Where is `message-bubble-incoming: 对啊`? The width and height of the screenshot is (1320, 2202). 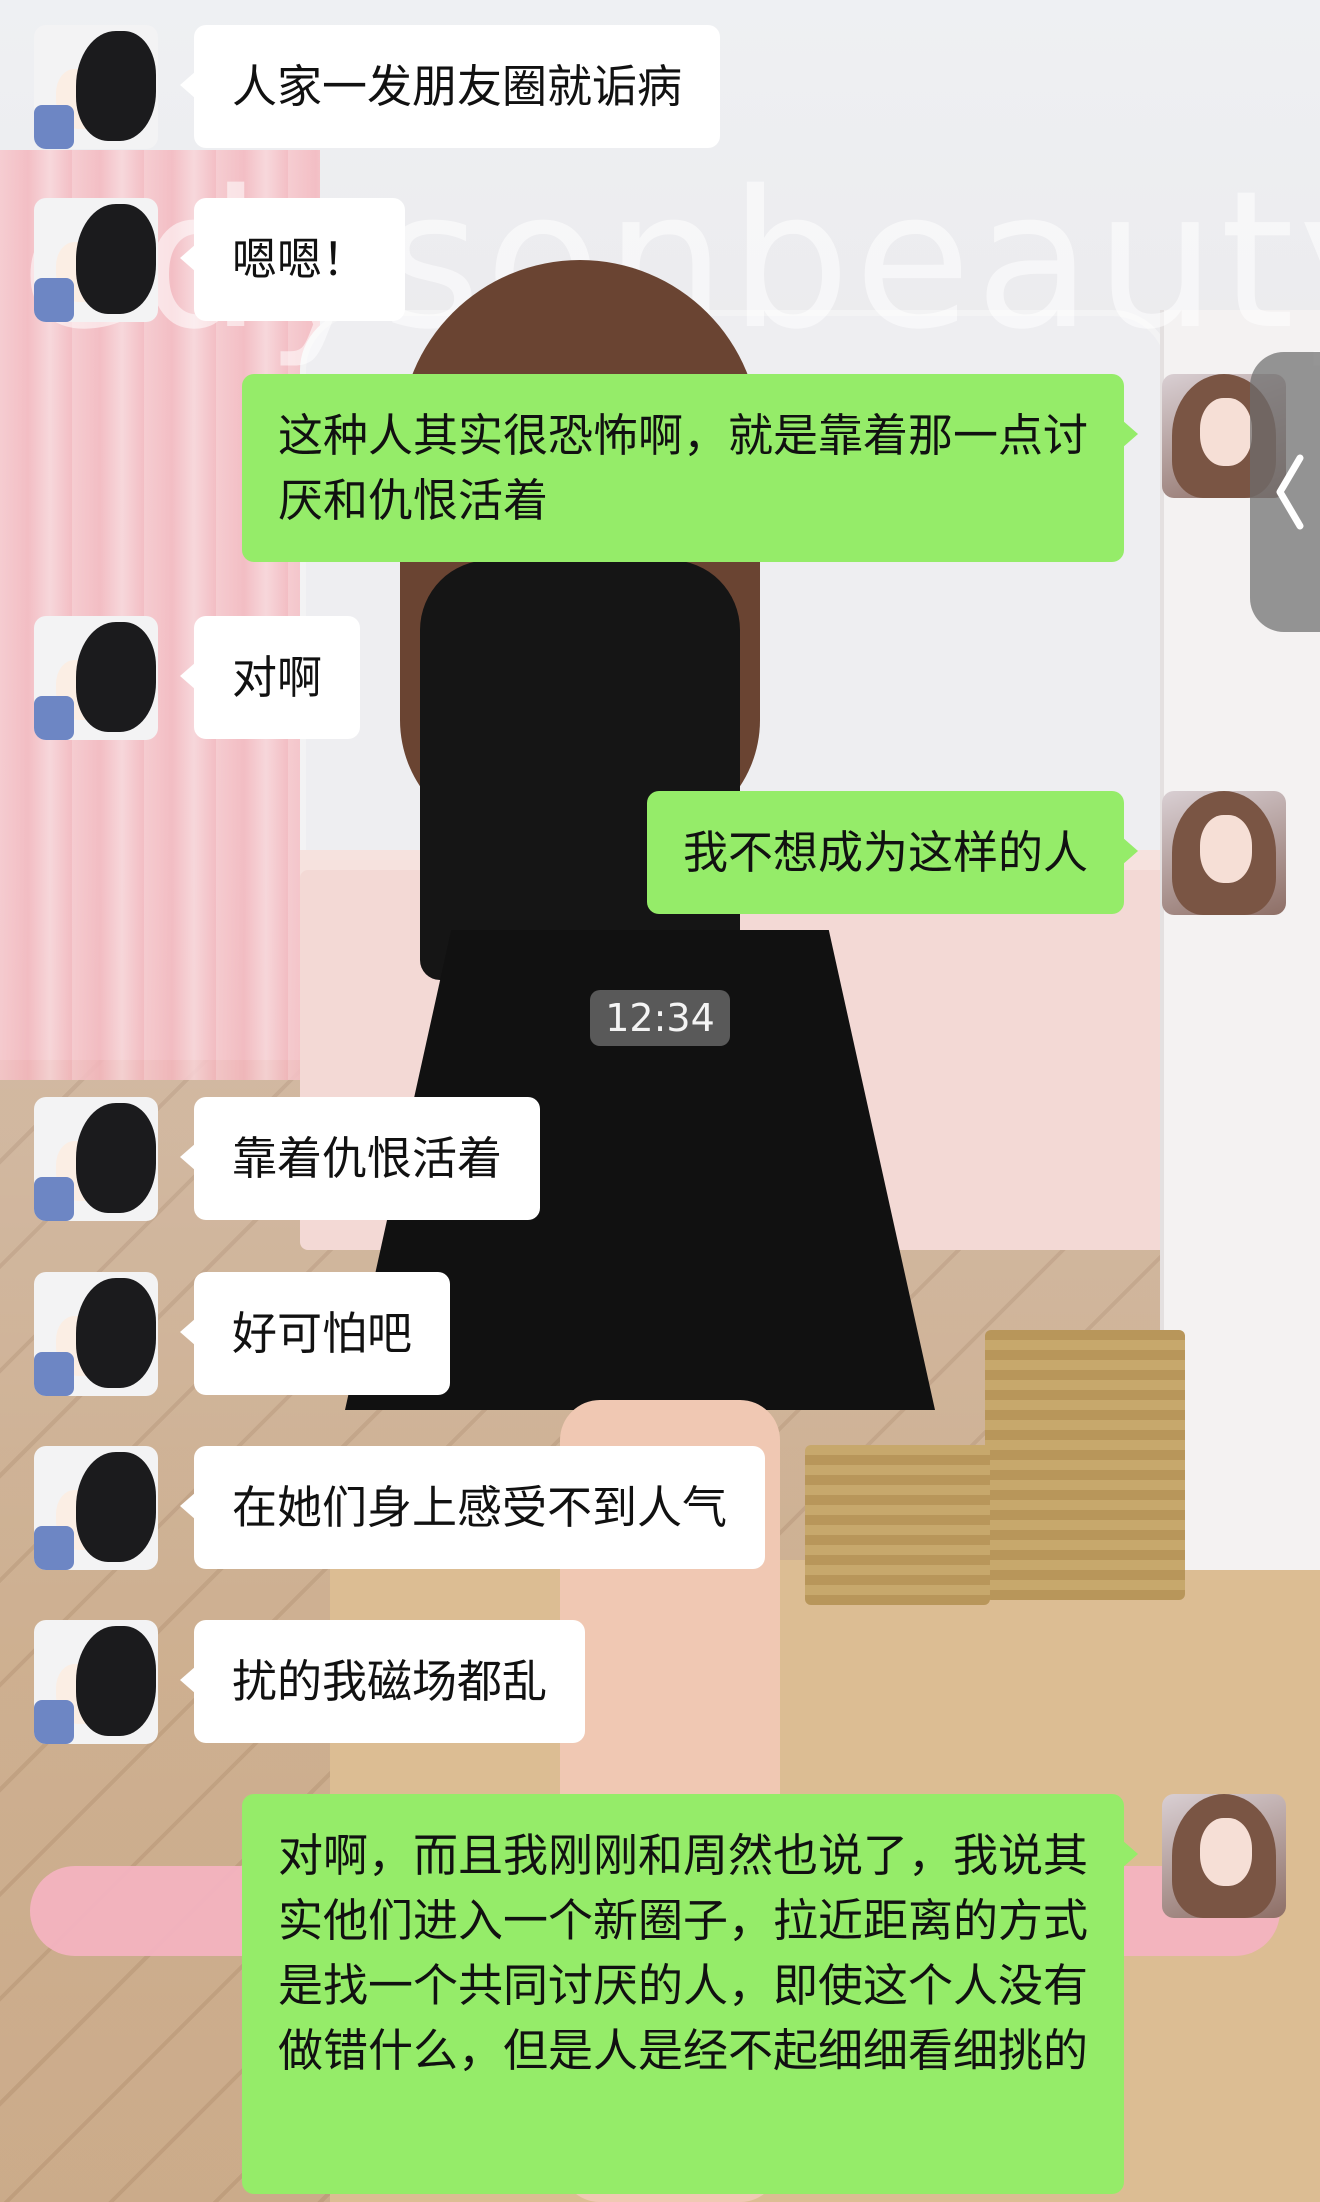
message-bubble-incoming: 对啊 is located at coordinates (270, 677).